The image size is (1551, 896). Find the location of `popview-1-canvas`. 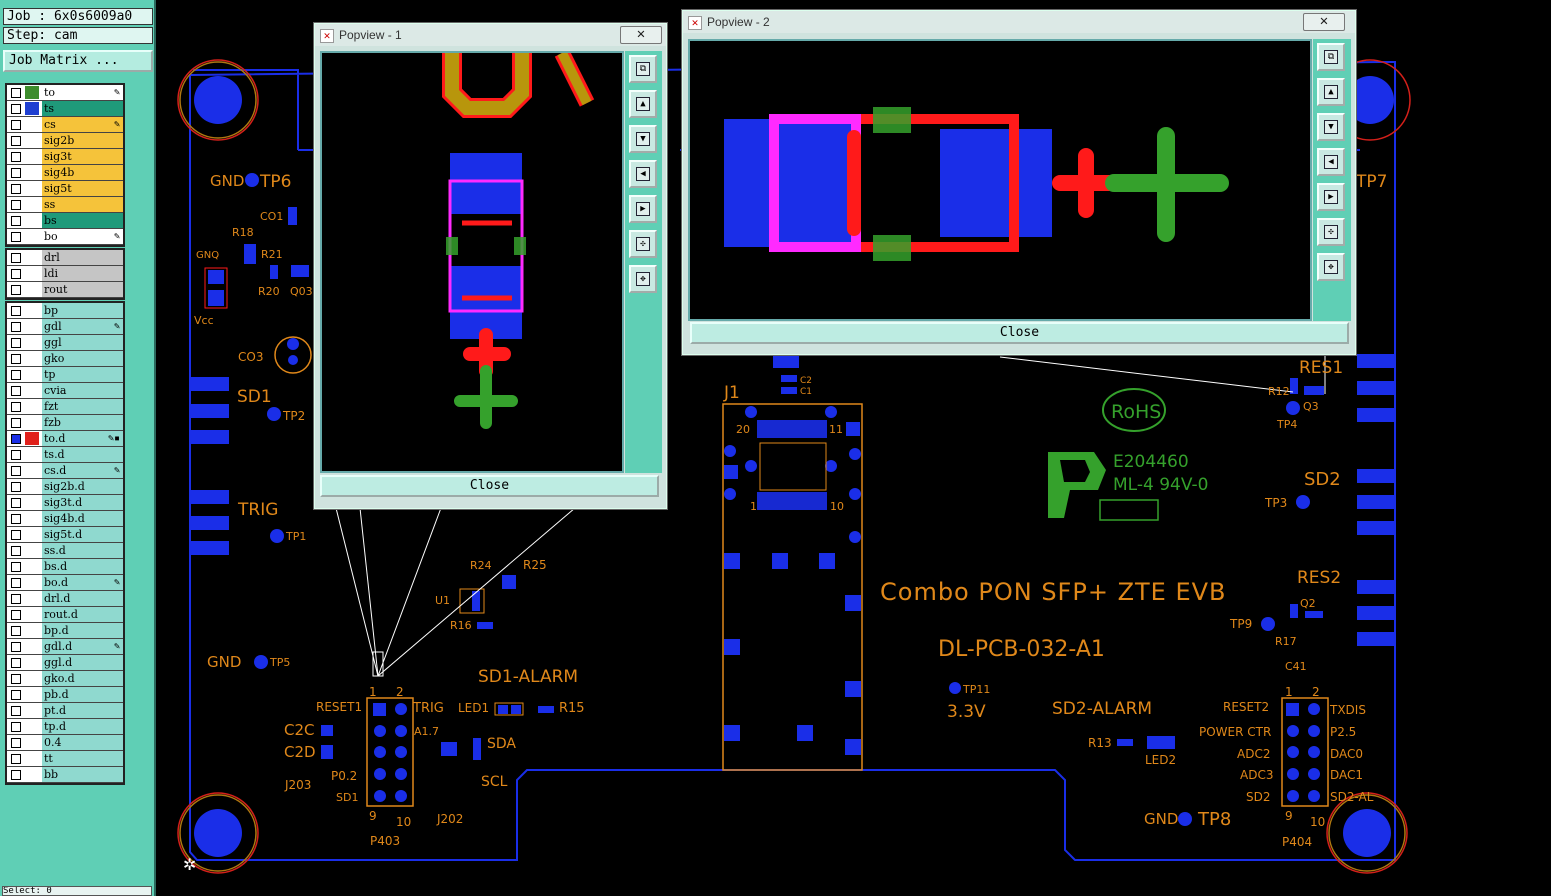

popview-1-canvas is located at coordinates (472, 262).